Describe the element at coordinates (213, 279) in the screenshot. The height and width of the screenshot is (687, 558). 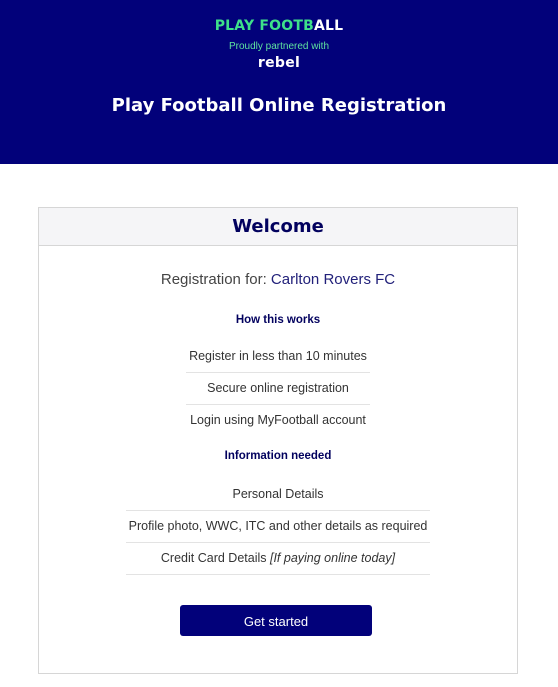
I see `registration-prefix: Registration for:` at that location.